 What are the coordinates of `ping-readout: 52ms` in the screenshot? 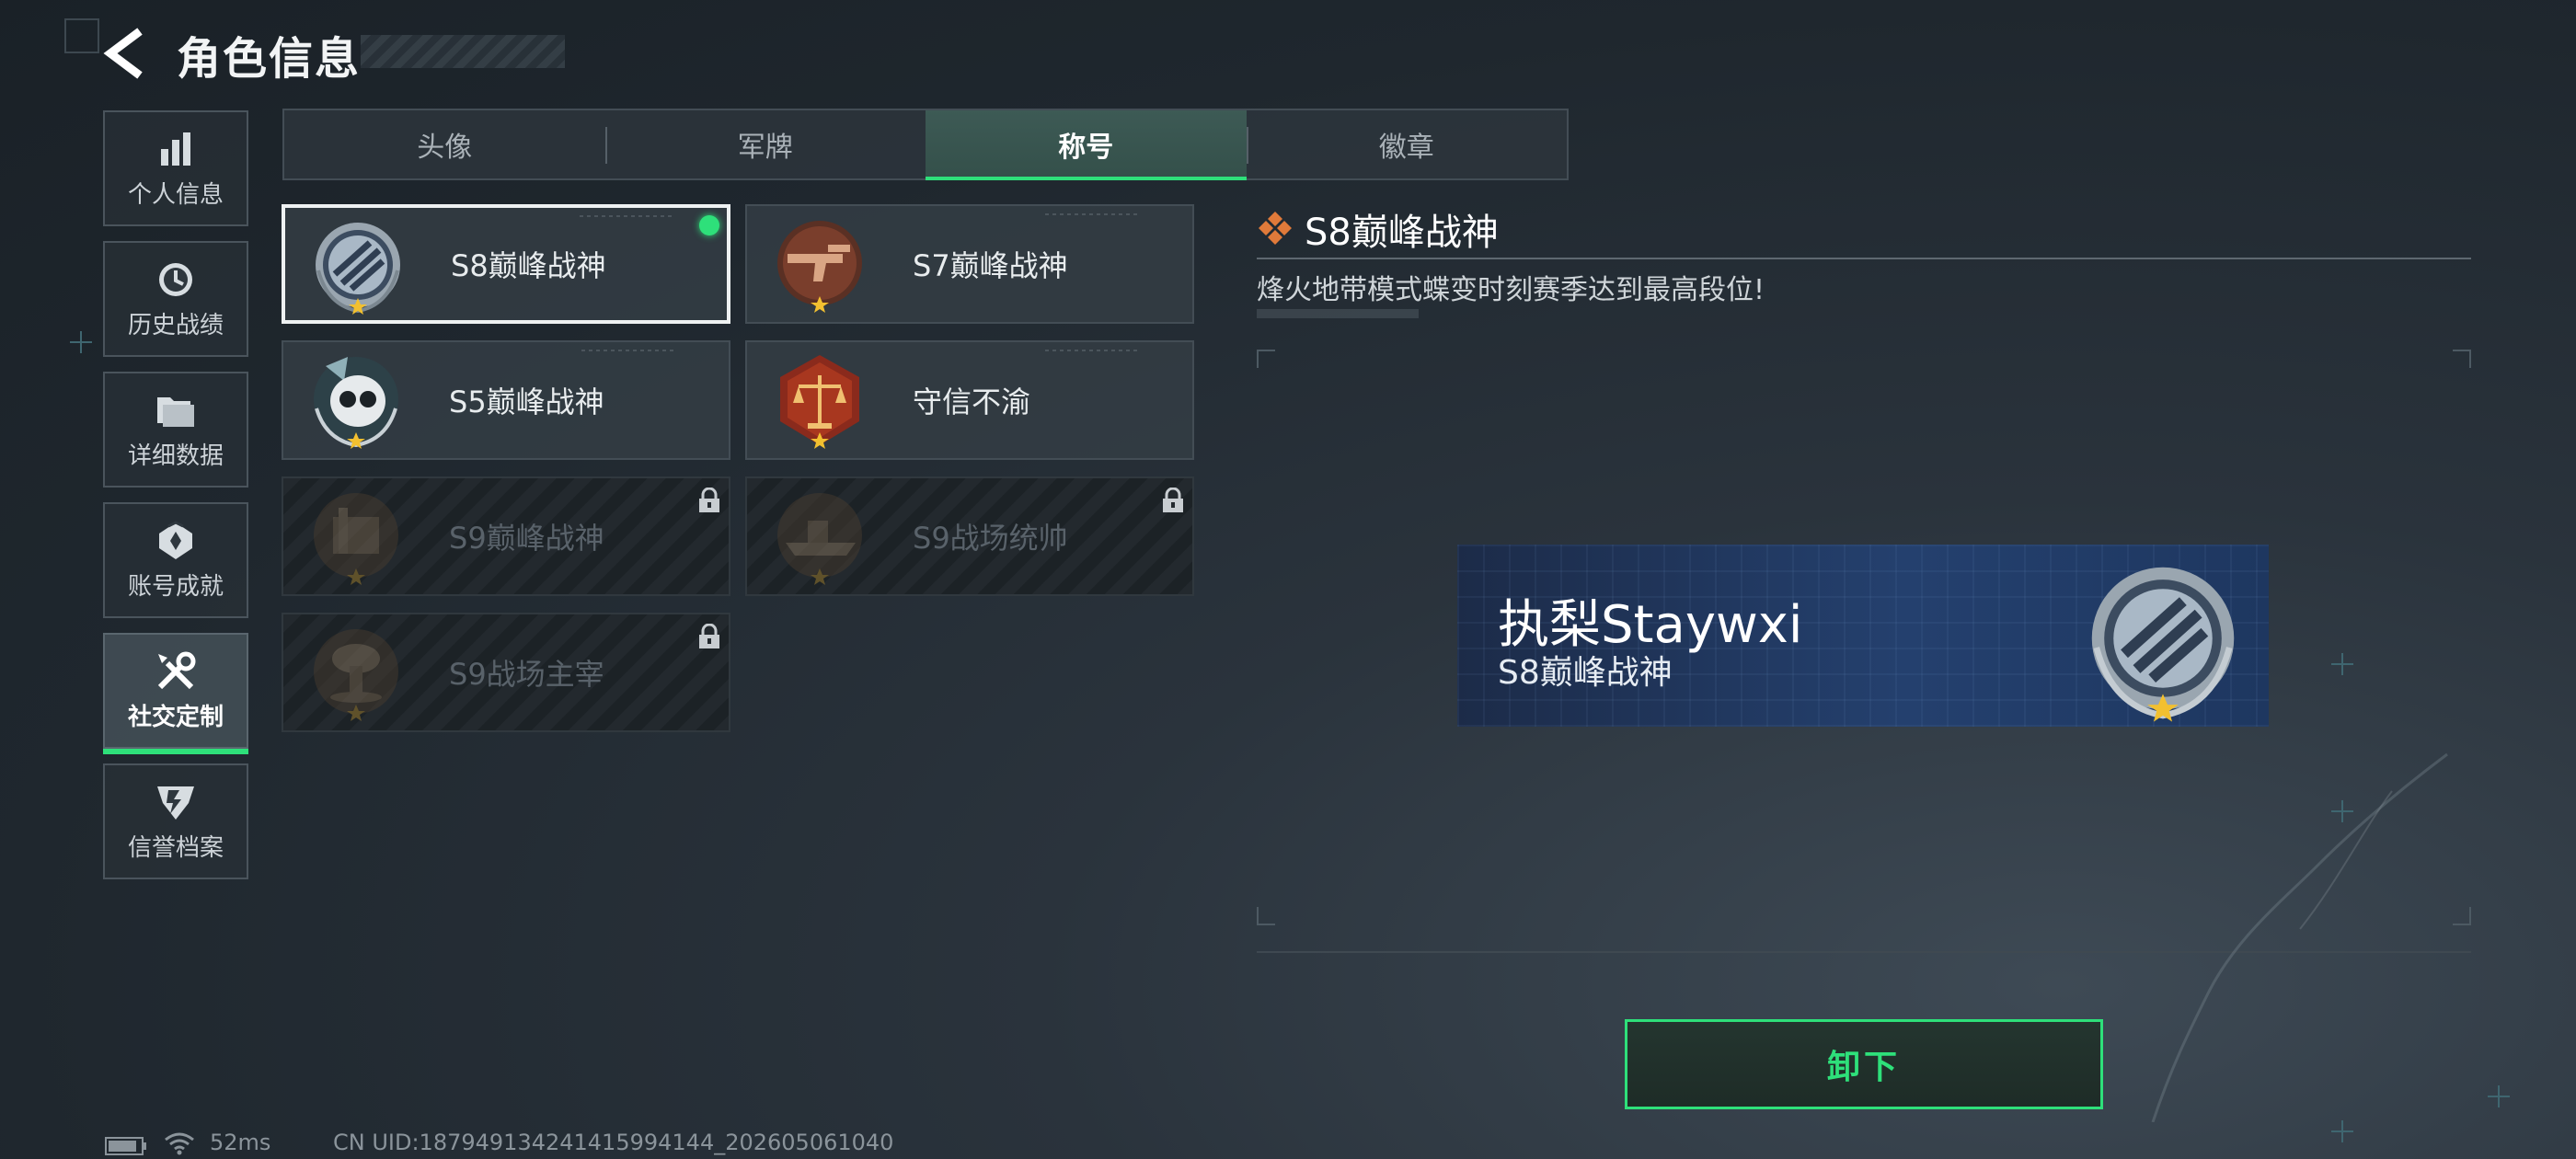 It's located at (241, 1142).